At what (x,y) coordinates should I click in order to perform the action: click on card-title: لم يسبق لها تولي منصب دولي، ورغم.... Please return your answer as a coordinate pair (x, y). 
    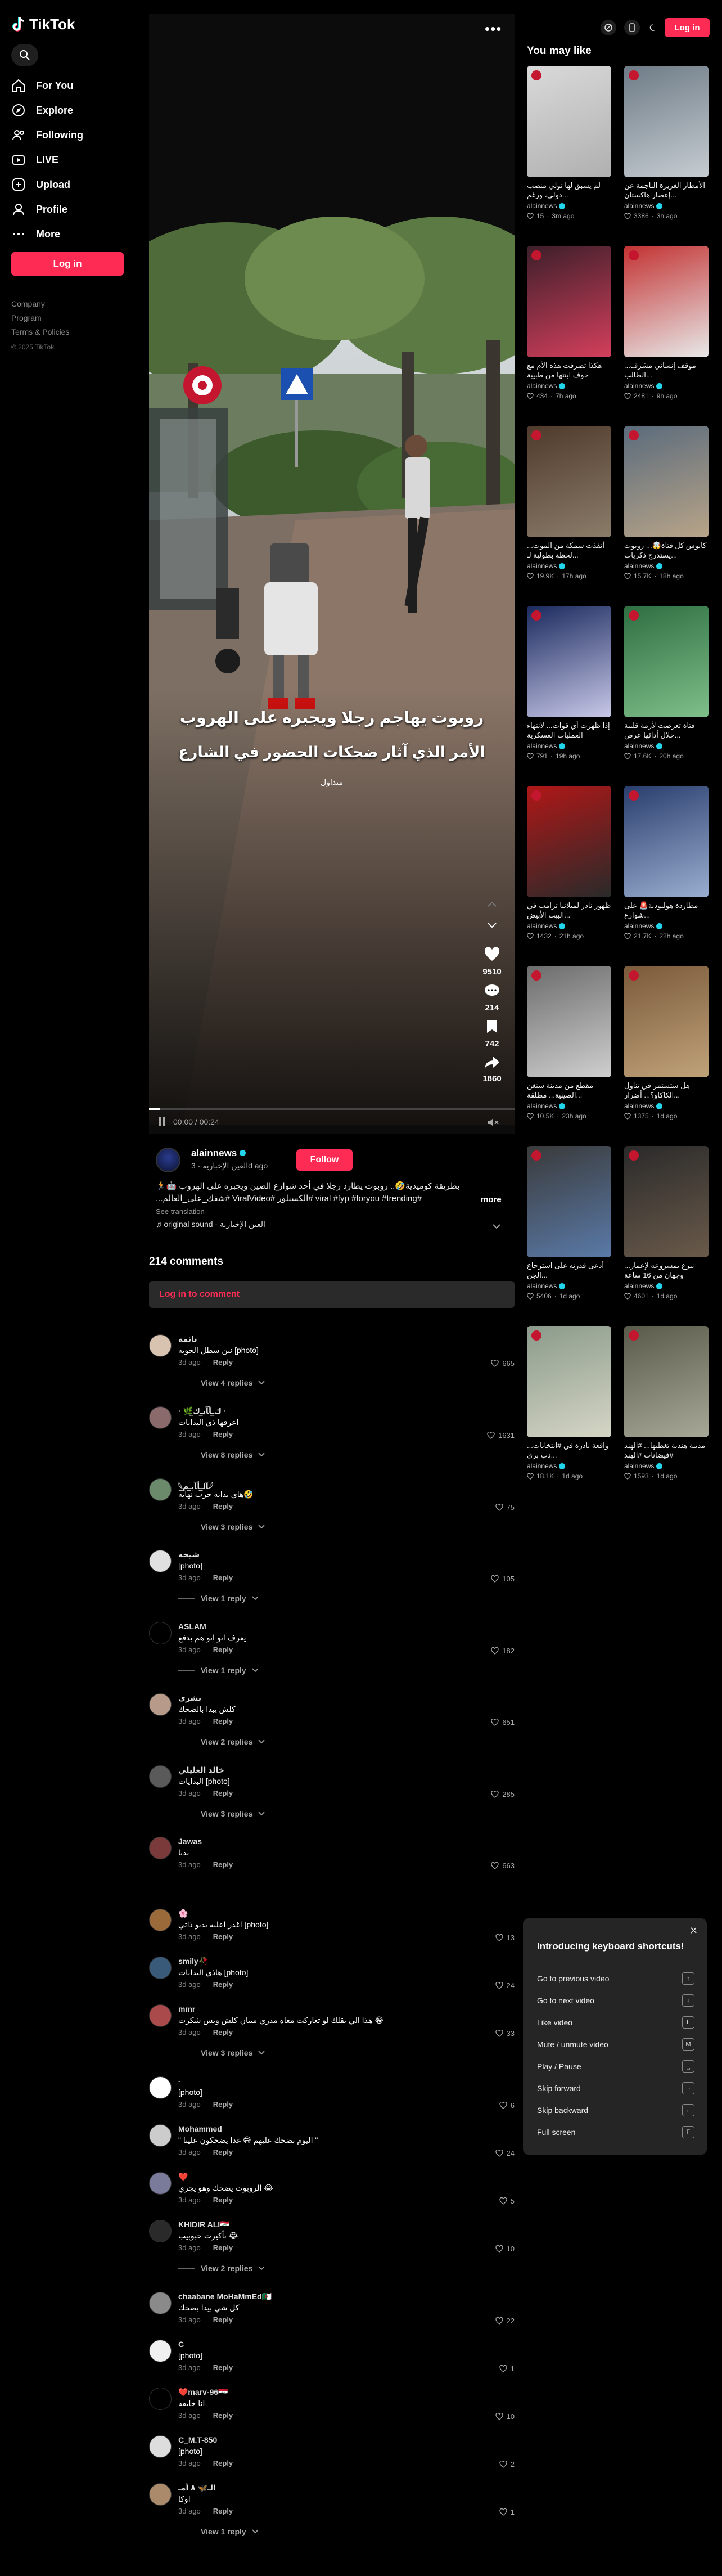
    Looking at the image, I should click on (569, 190).